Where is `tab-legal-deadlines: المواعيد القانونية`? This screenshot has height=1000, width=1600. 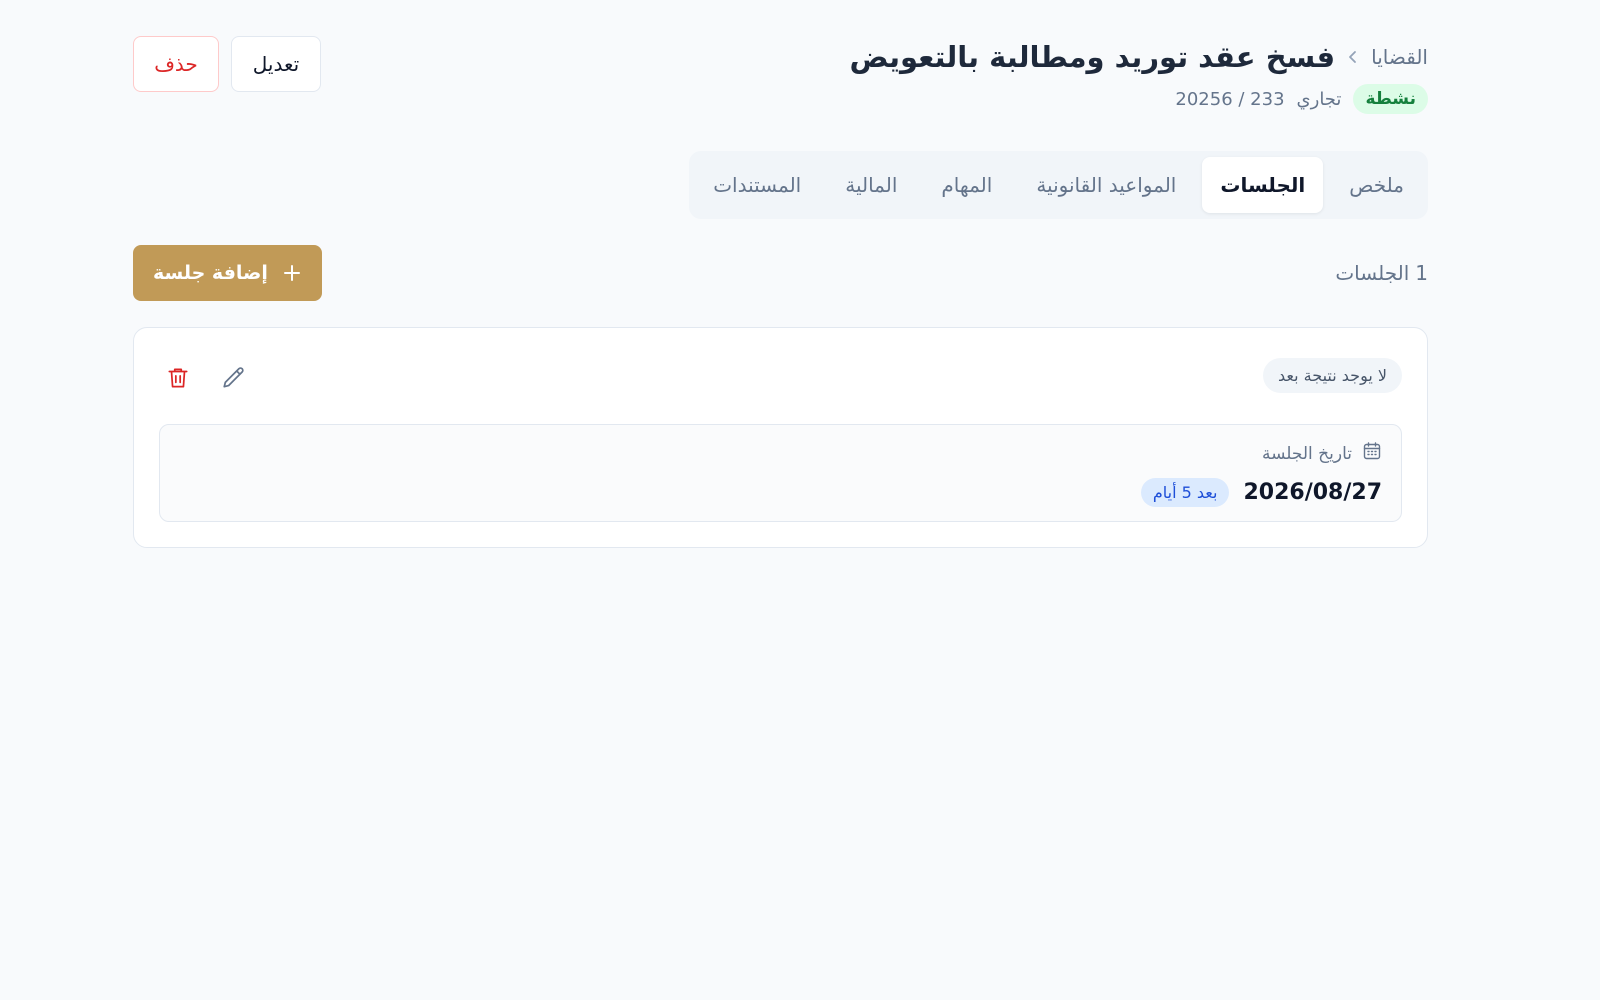 tab-legal-deadlines: المواعيد القانونية is located at coordinates (1106, 185).